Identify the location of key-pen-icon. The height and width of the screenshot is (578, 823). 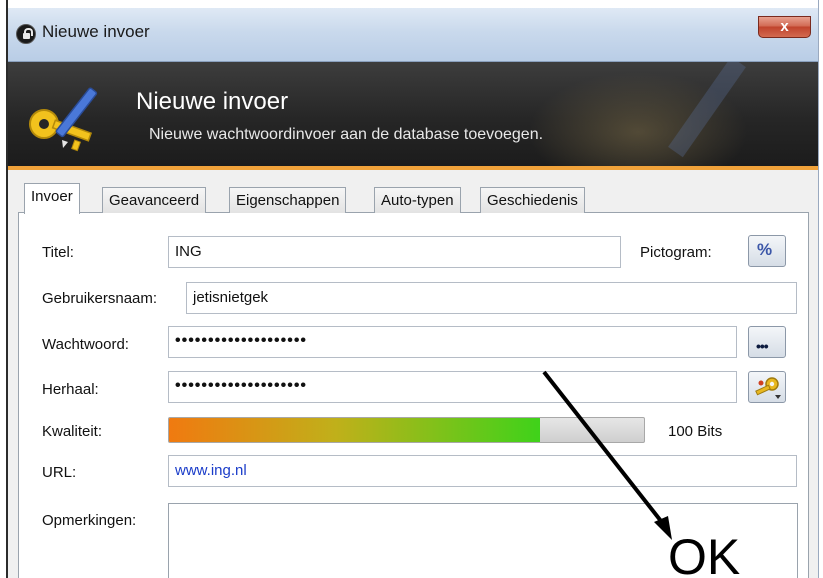
(63, 119).